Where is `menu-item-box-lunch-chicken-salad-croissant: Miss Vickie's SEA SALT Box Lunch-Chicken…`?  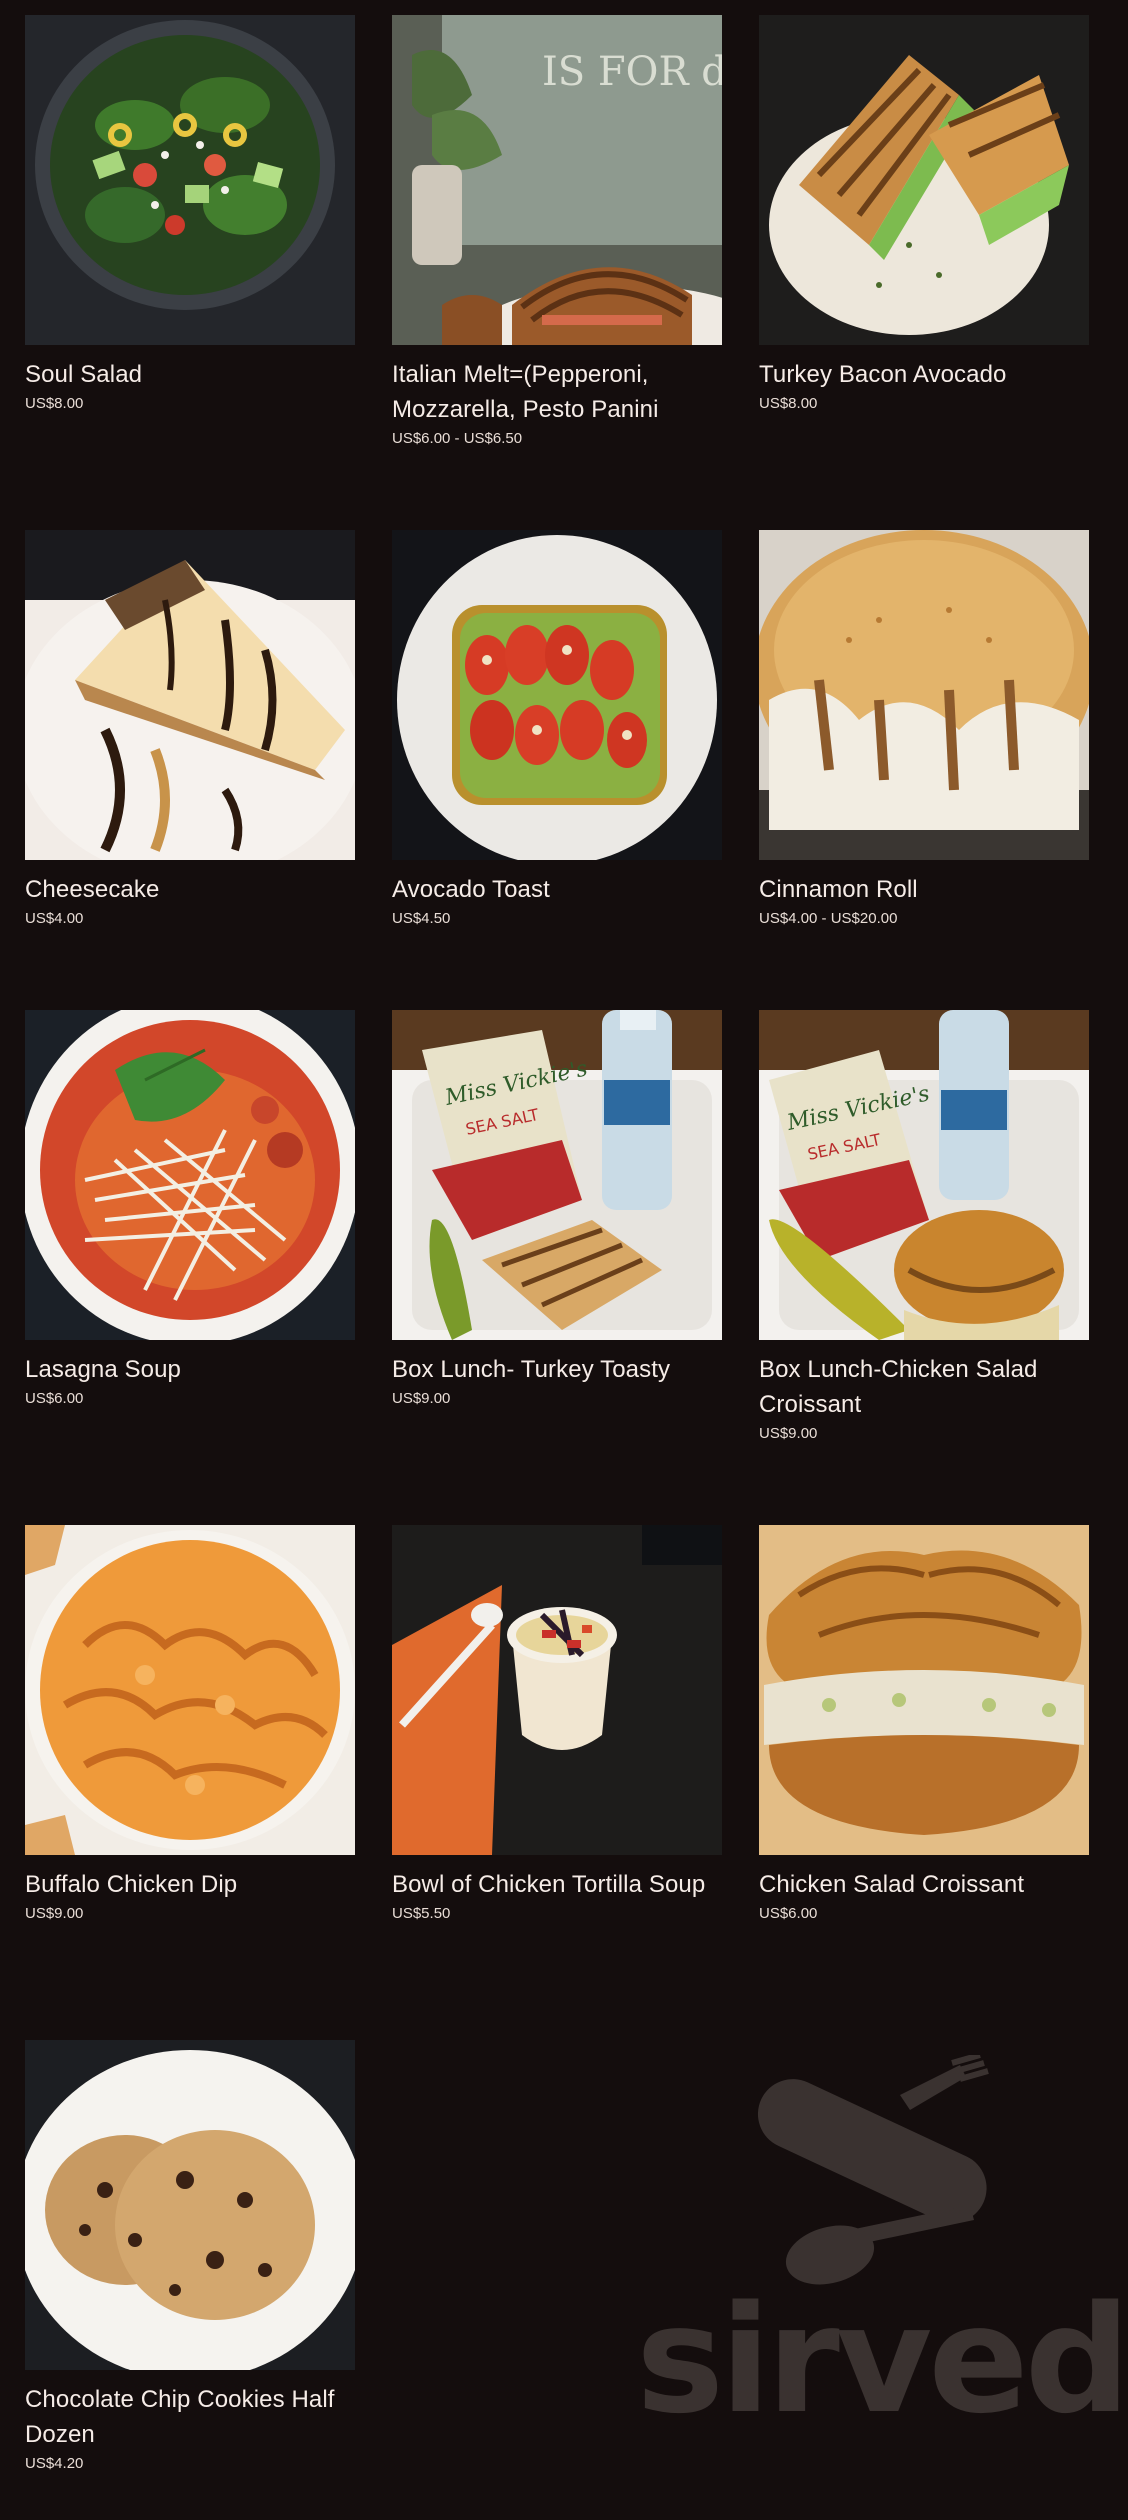 menu-item-box-lunch-chicken-salad-croissant: Miss Vickie's SEA SALT Box Lunch-Chicken… is located at coordinates (924, 1267).